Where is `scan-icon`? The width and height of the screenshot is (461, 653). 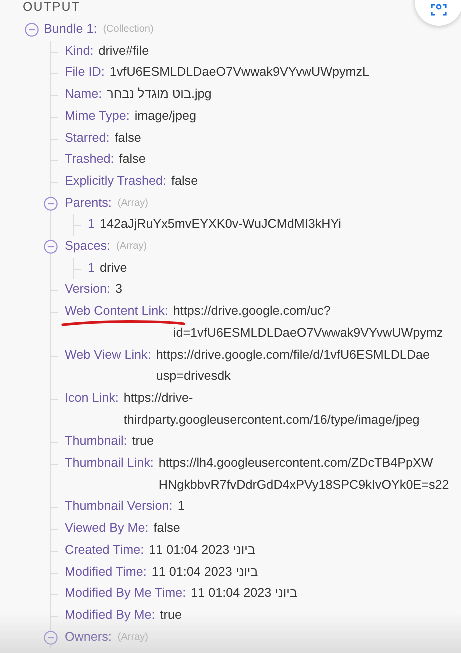 scan-icon is located at coordinates (439, 10).